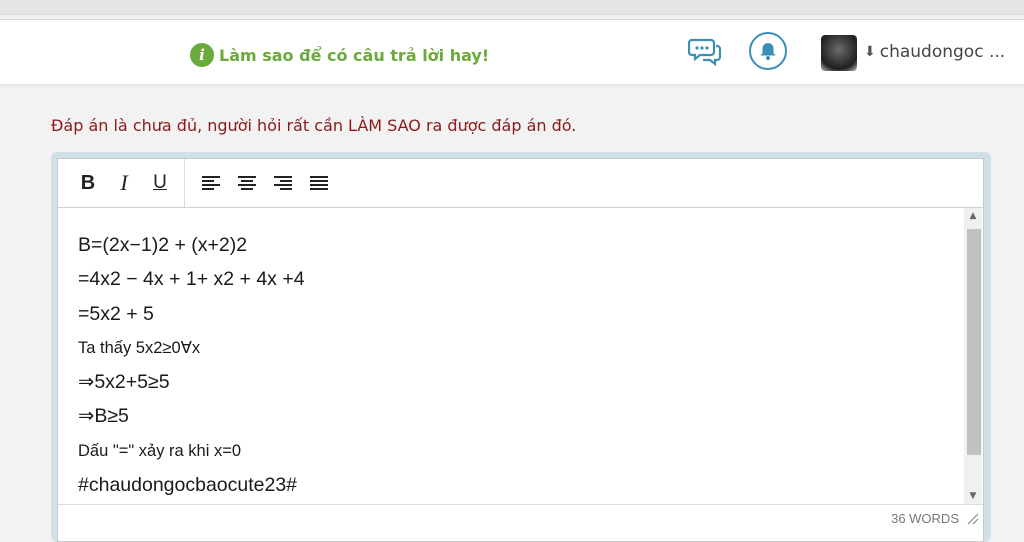 This screenshot has width=1024, height=542. Describe the element at coordinates (705, 52) in the screenshot. I see `chat-bubbles-icon` at that location.